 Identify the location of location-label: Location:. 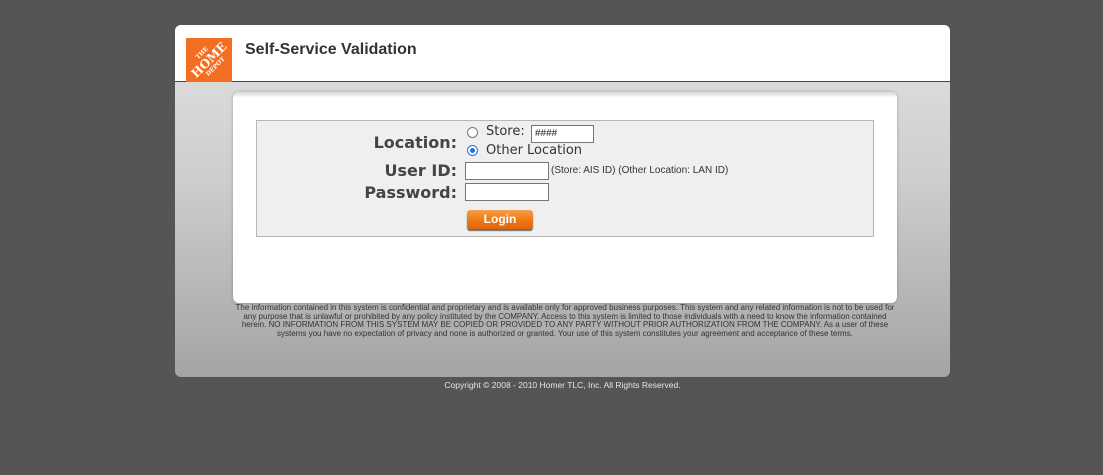
(415, 142).